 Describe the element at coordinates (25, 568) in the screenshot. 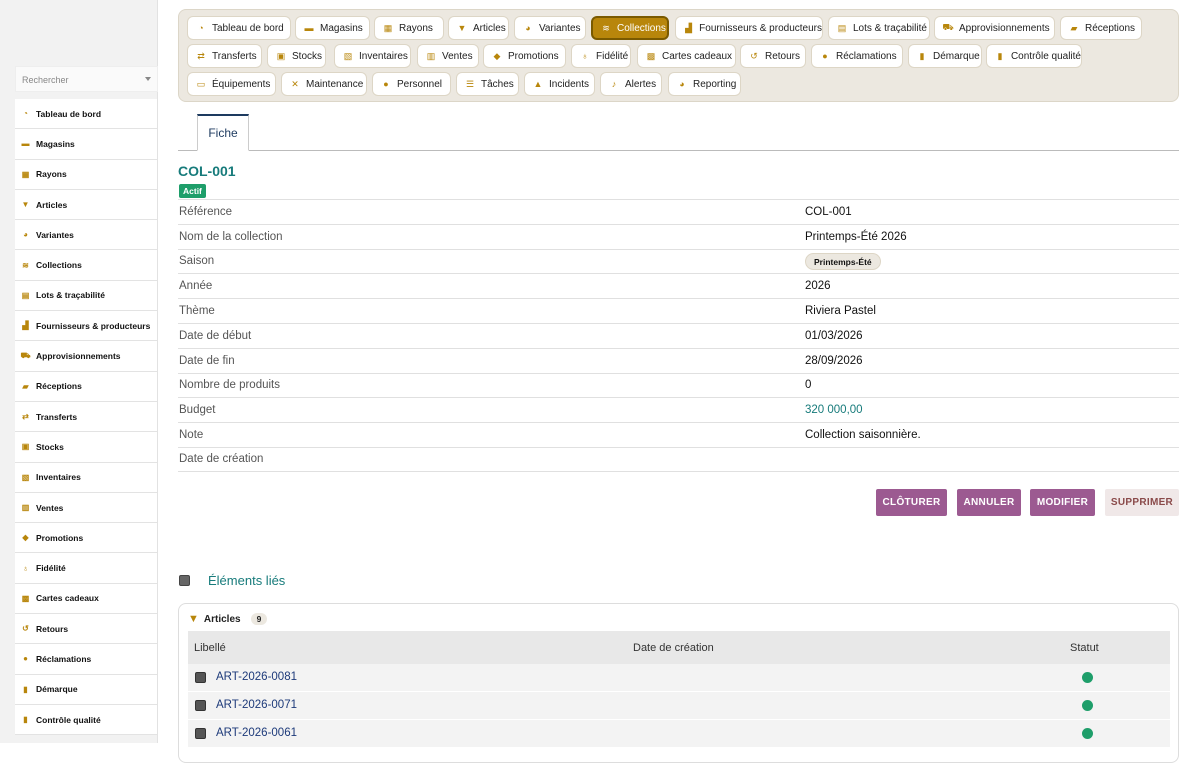

I see `award-icon: ♁` at that location.